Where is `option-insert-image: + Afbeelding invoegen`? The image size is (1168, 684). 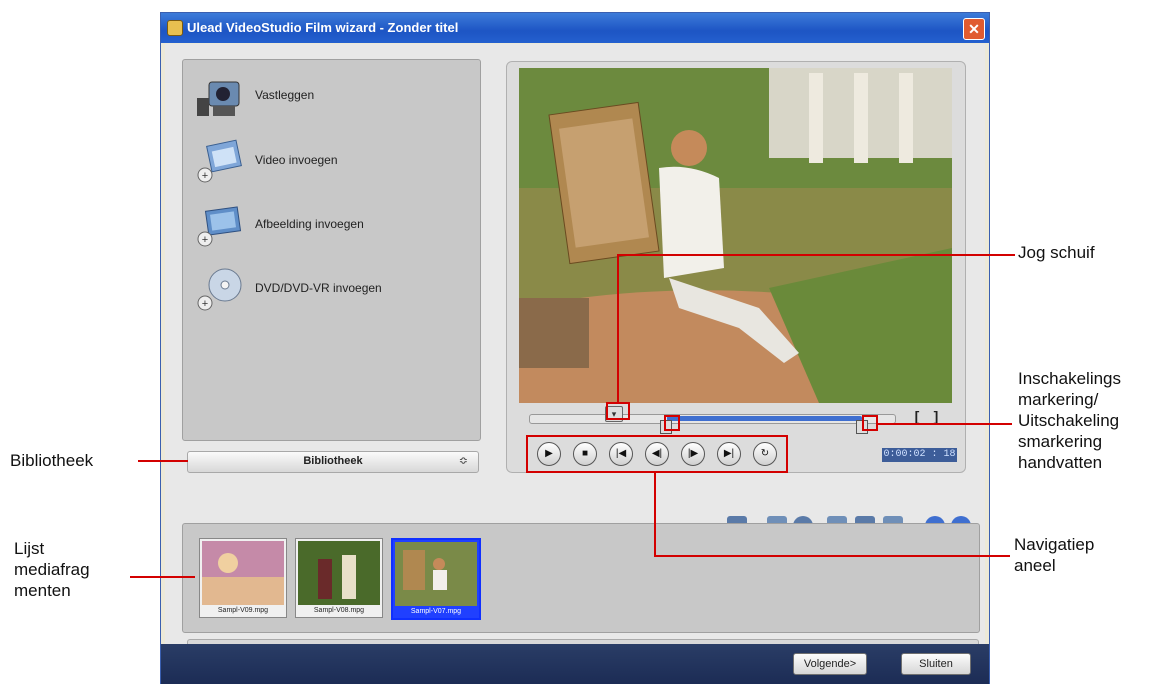
option-insert-image: + Afbeelding invoegen is located at coordinates (330, 229).